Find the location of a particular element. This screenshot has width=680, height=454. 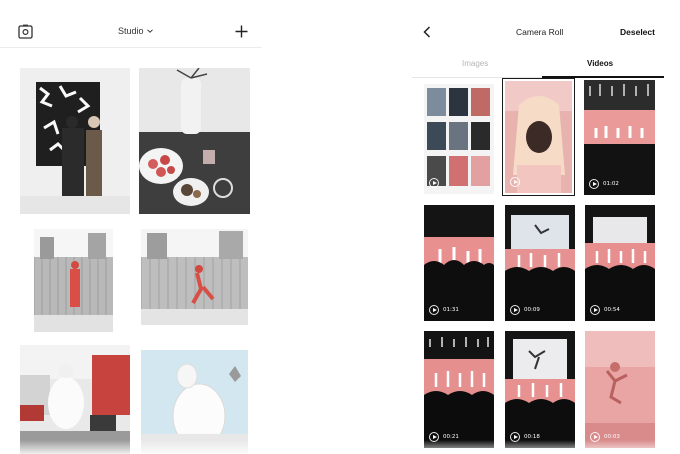

video-duration: 01:31 is located at coordinates (451, 310).